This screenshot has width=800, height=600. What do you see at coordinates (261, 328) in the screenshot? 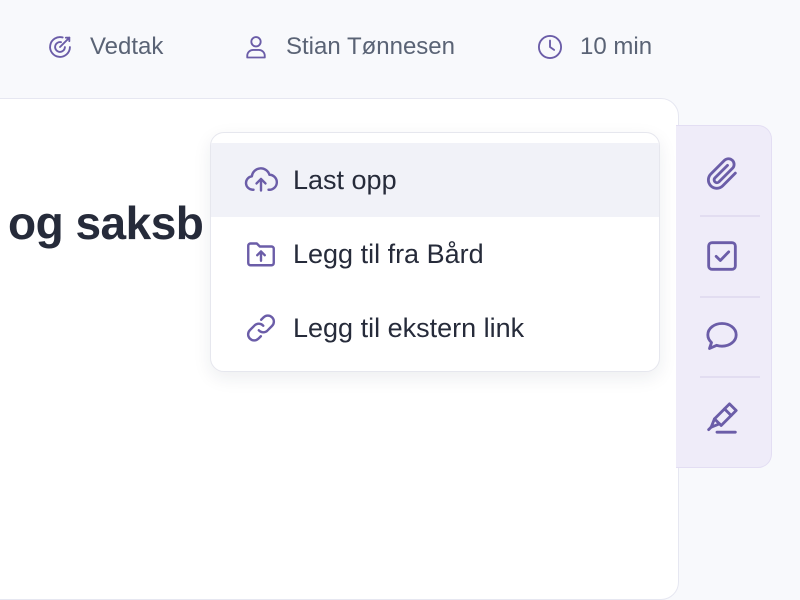
I see `link-icon` at bounding box center [261, 328].